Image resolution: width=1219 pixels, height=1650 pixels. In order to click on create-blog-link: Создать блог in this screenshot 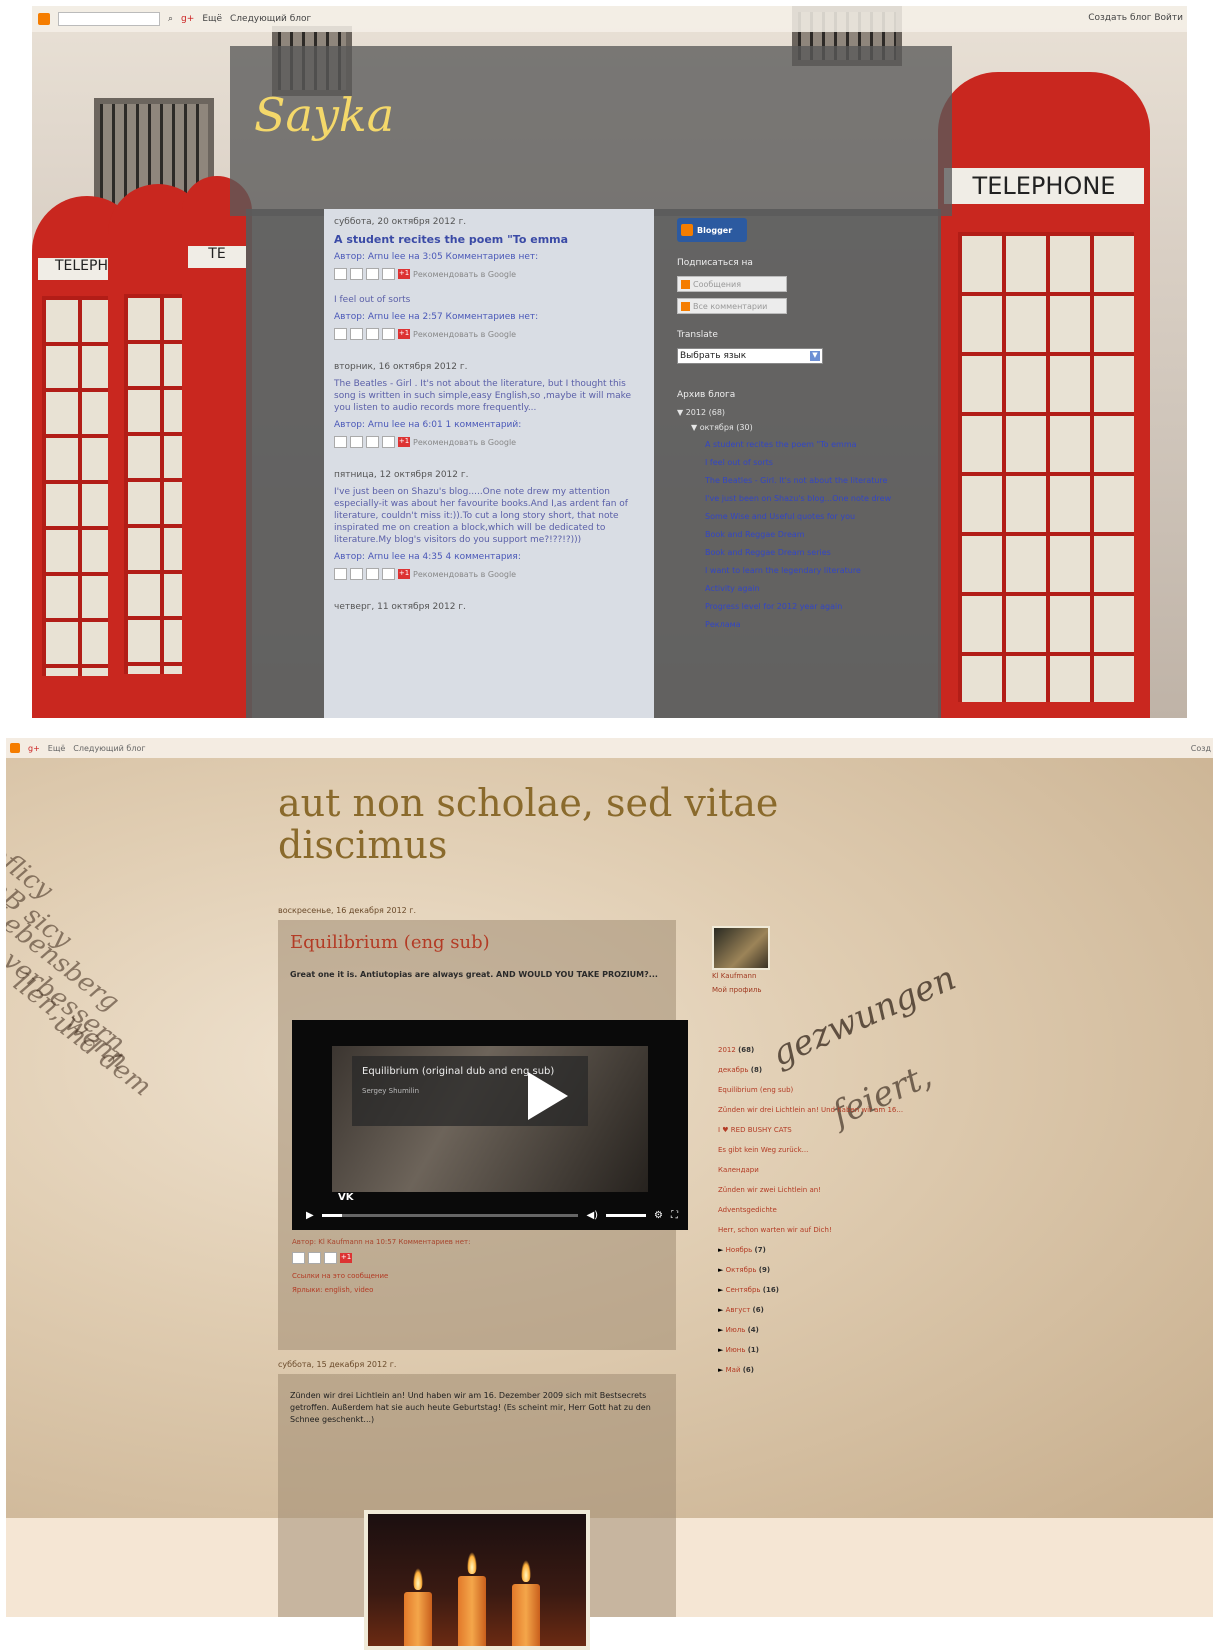, I will do `click(1119, 18)`.